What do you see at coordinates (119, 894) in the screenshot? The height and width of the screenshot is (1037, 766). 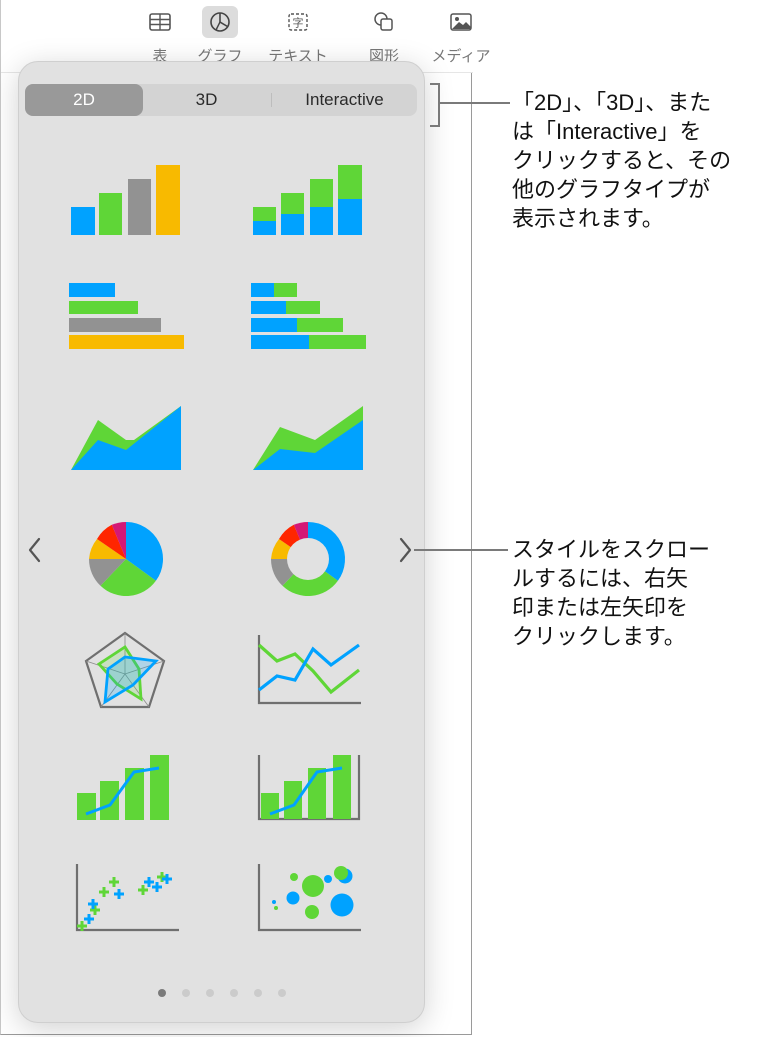 I see `scatter-point-blue` at bounding box center [119, 894].